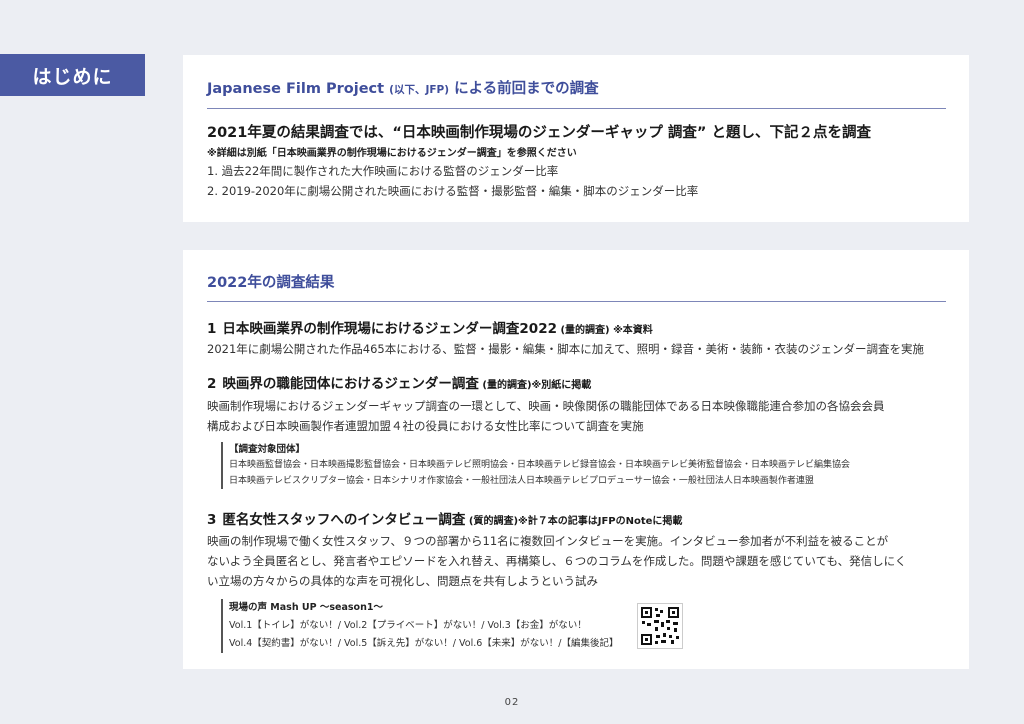 The width and height of the screenshot is (1024, 724). What do you see at coordinates (419, 90) in the screenshot?
I see `title-small: (以下、JFP)` at bounding box center [419, 90].